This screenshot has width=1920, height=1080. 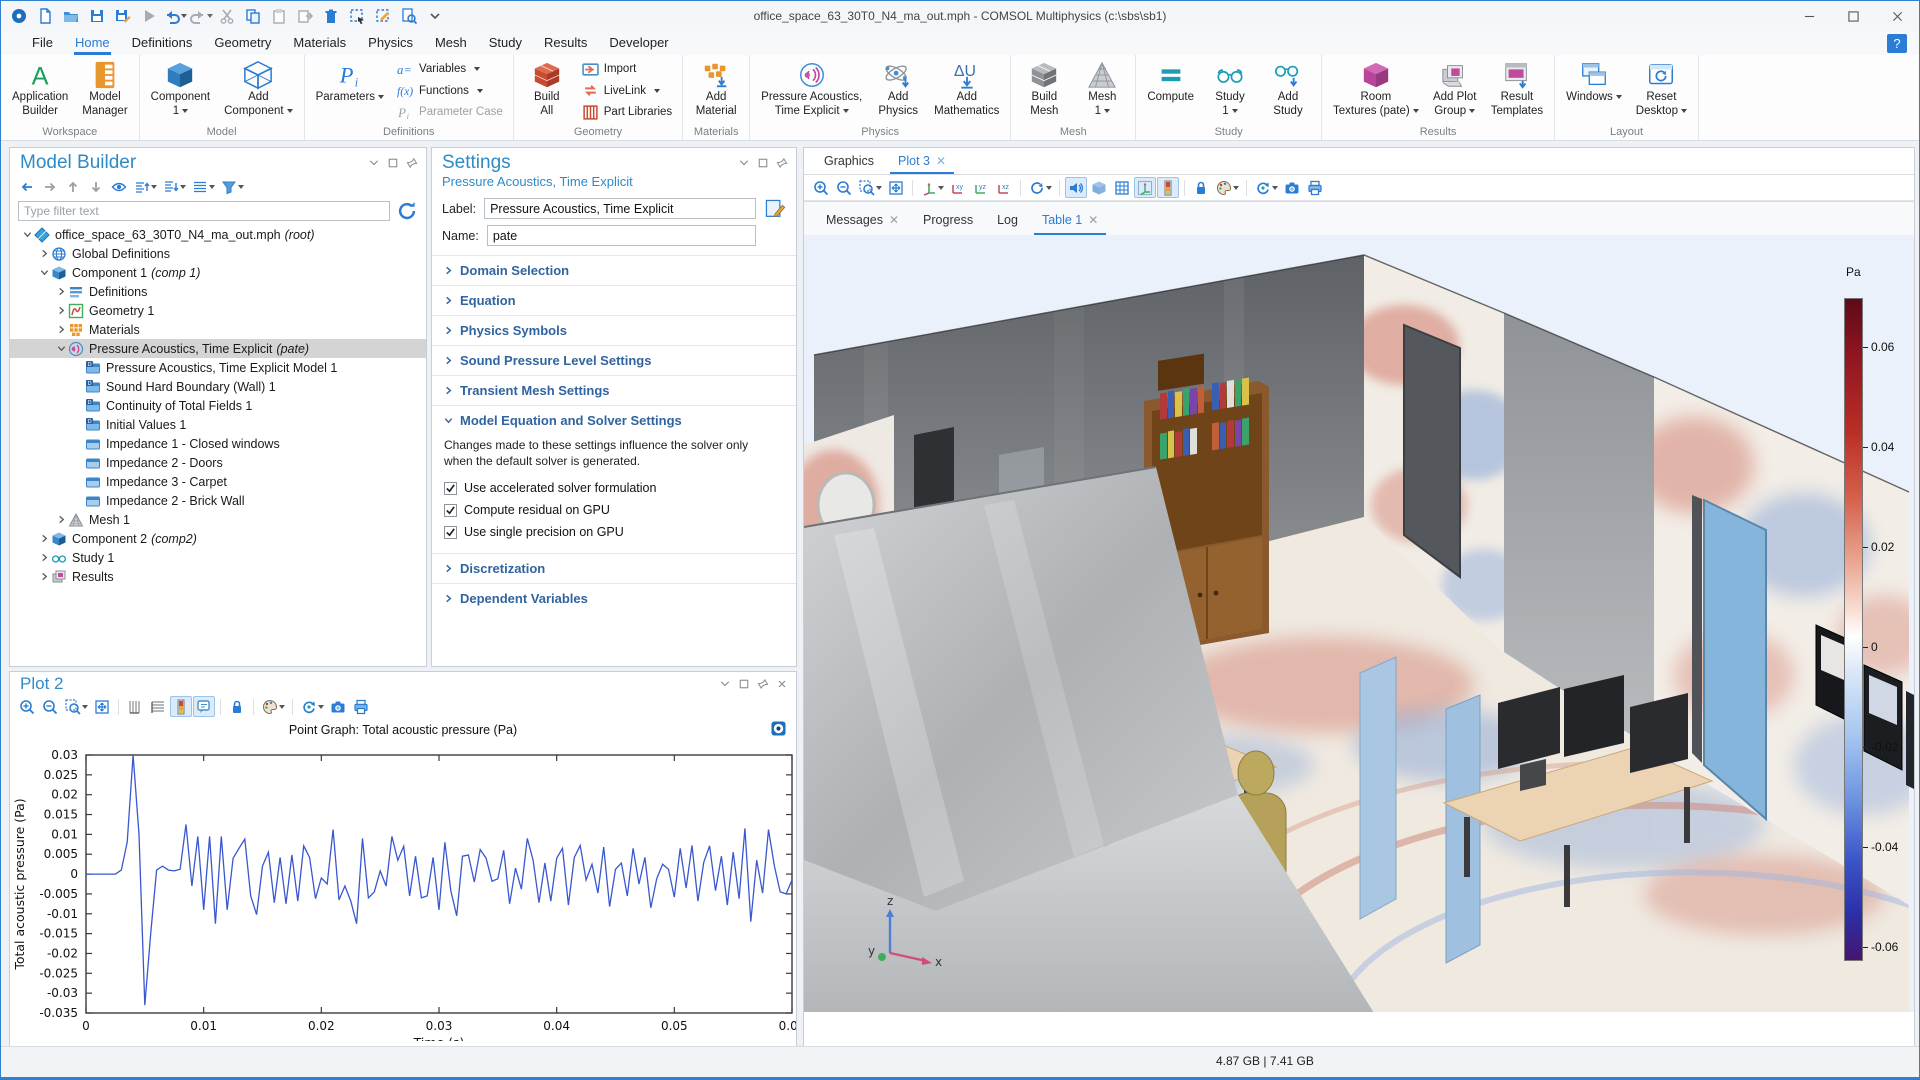 I want to click on grid-v-button, so click(x=135, y=706).